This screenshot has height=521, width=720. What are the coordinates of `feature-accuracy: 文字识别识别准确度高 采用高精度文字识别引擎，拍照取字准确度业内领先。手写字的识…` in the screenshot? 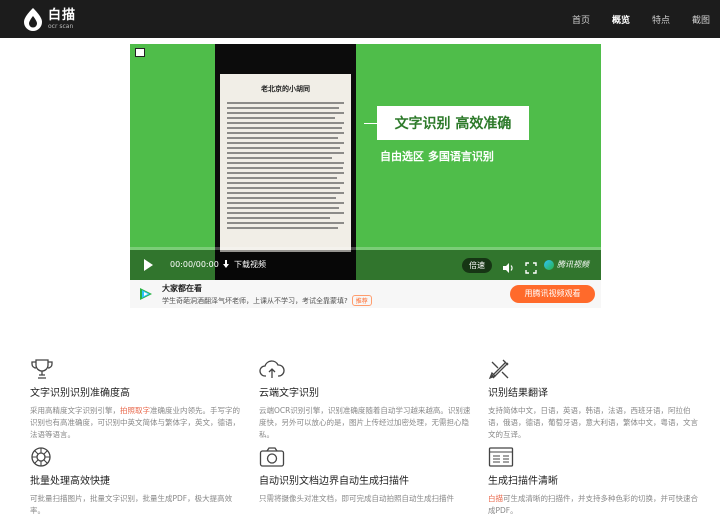 It's located at (137, 399).